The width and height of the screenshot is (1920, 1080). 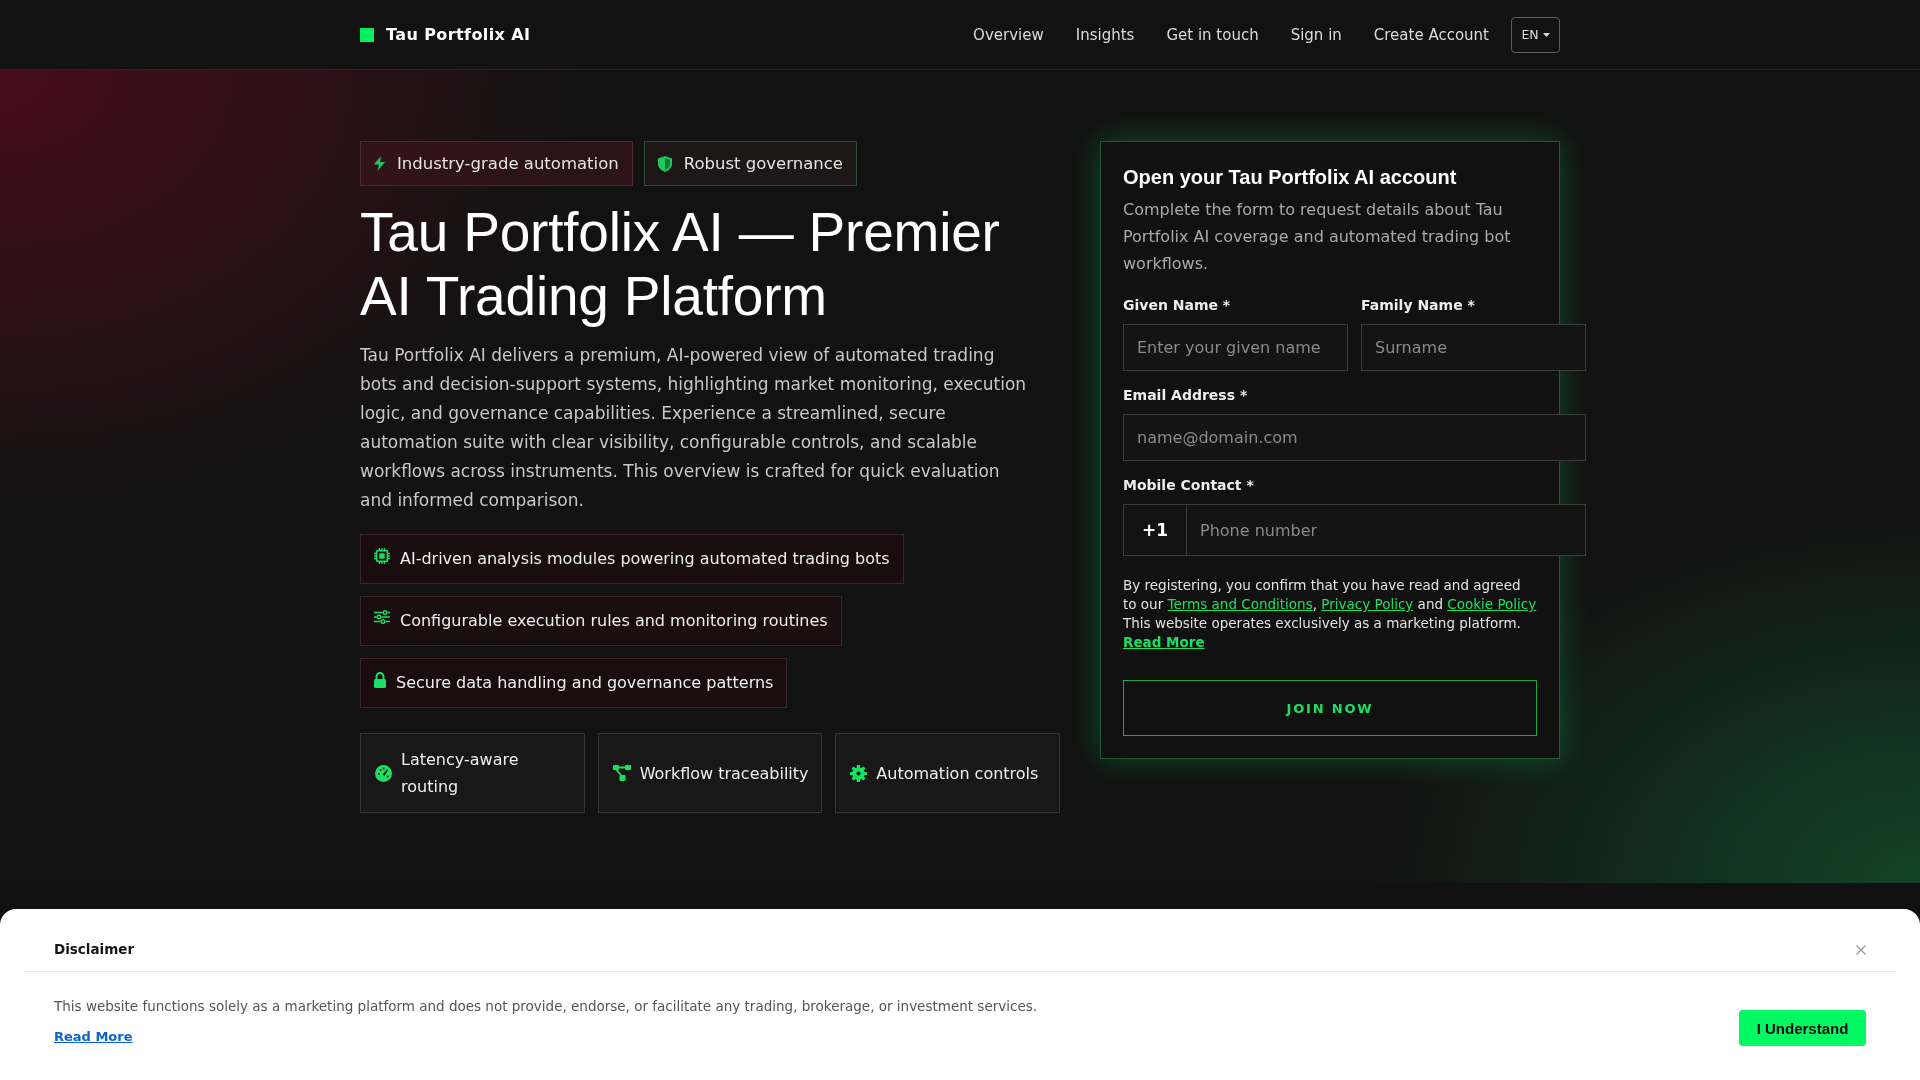 What do you see at coordinates (1473, 347) in the screenshot?
I see `input-field: Surname` at bounding box center [1473, 347].